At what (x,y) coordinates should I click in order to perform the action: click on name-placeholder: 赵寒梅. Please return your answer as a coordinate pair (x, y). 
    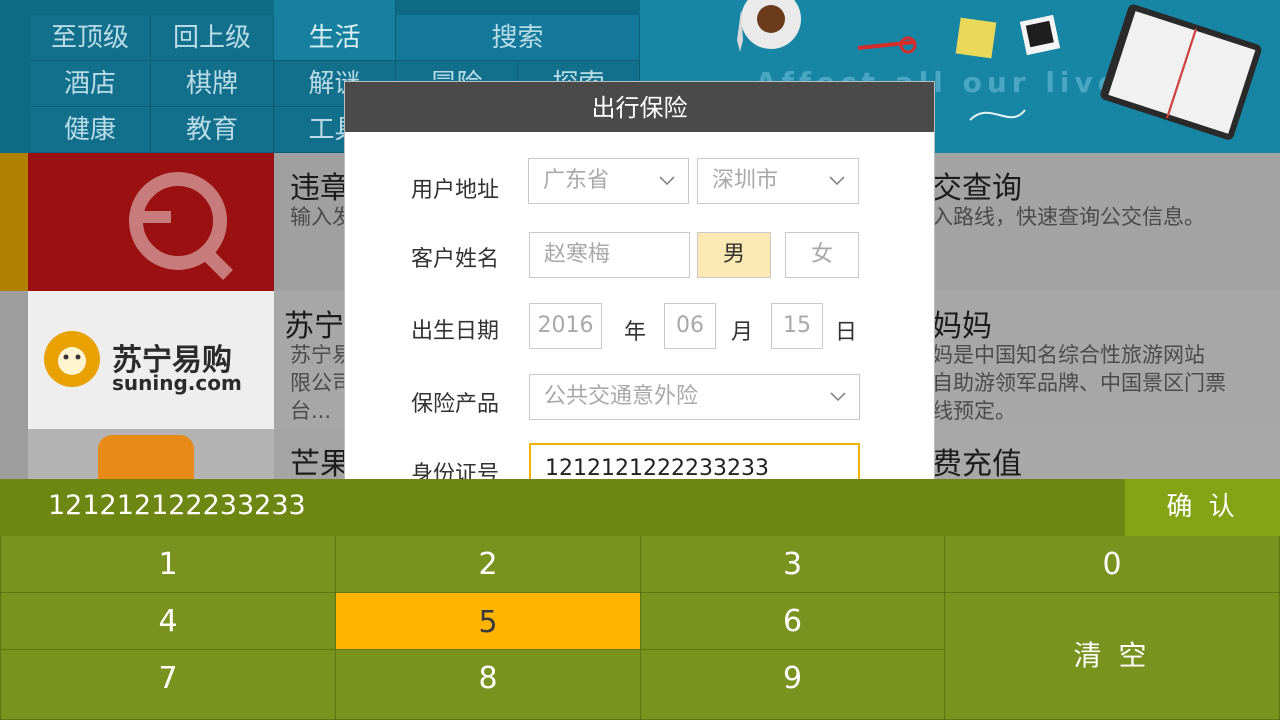
    Looking at the image, I should click on (577, 254).